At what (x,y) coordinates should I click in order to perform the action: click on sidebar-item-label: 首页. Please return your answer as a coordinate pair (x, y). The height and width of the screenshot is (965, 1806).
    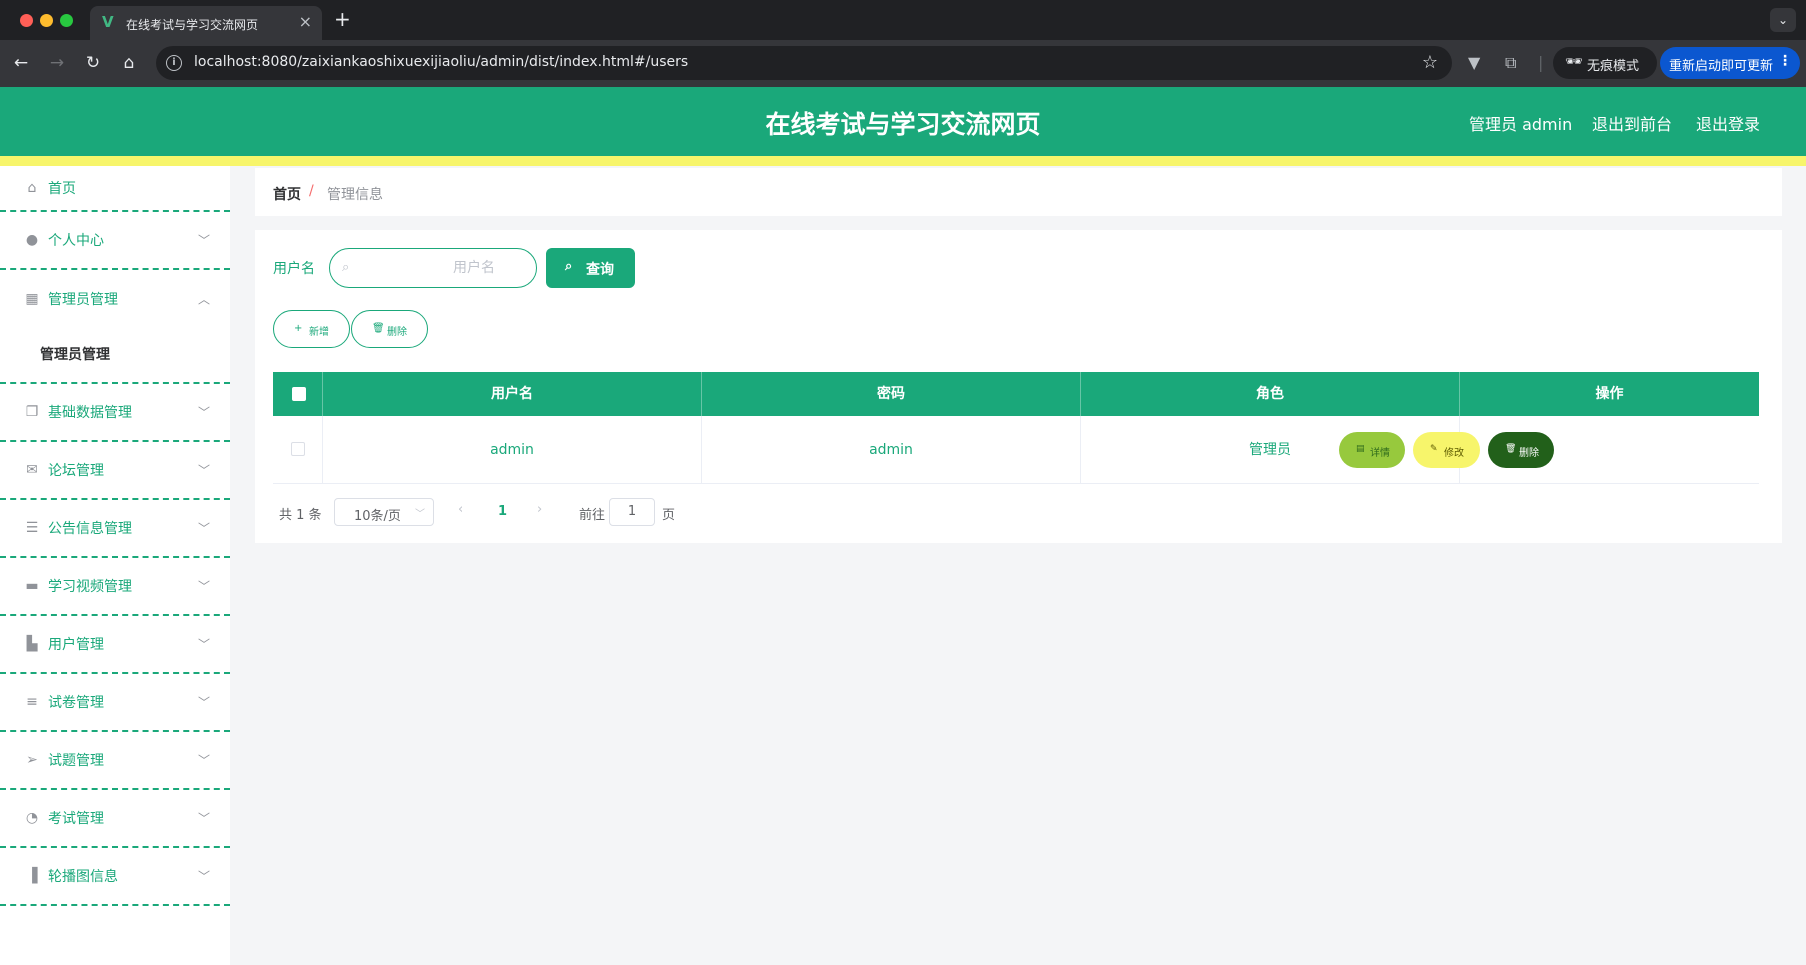
    Looking at the image, I should click on (62, 189).